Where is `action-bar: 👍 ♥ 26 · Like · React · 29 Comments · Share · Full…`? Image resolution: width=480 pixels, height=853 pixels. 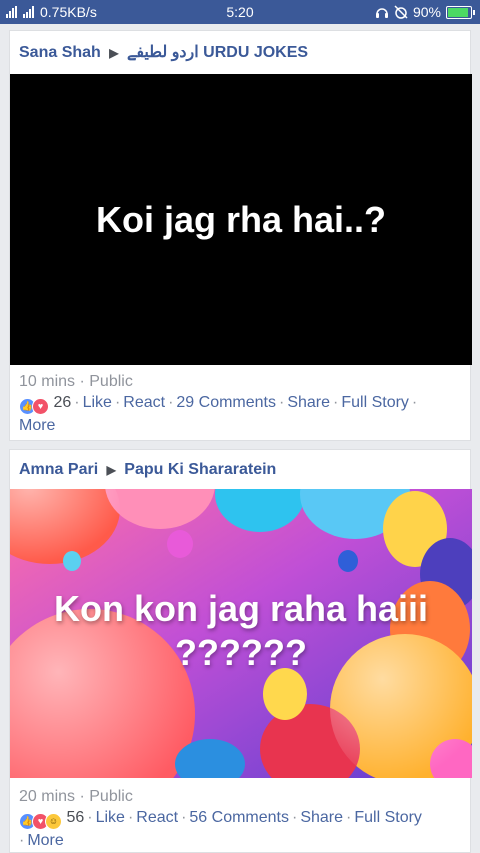 action-bar: 👍 ♥ 26 · Like · React · 29 Comments · Share · Full… is located at coordinates (218, 414).